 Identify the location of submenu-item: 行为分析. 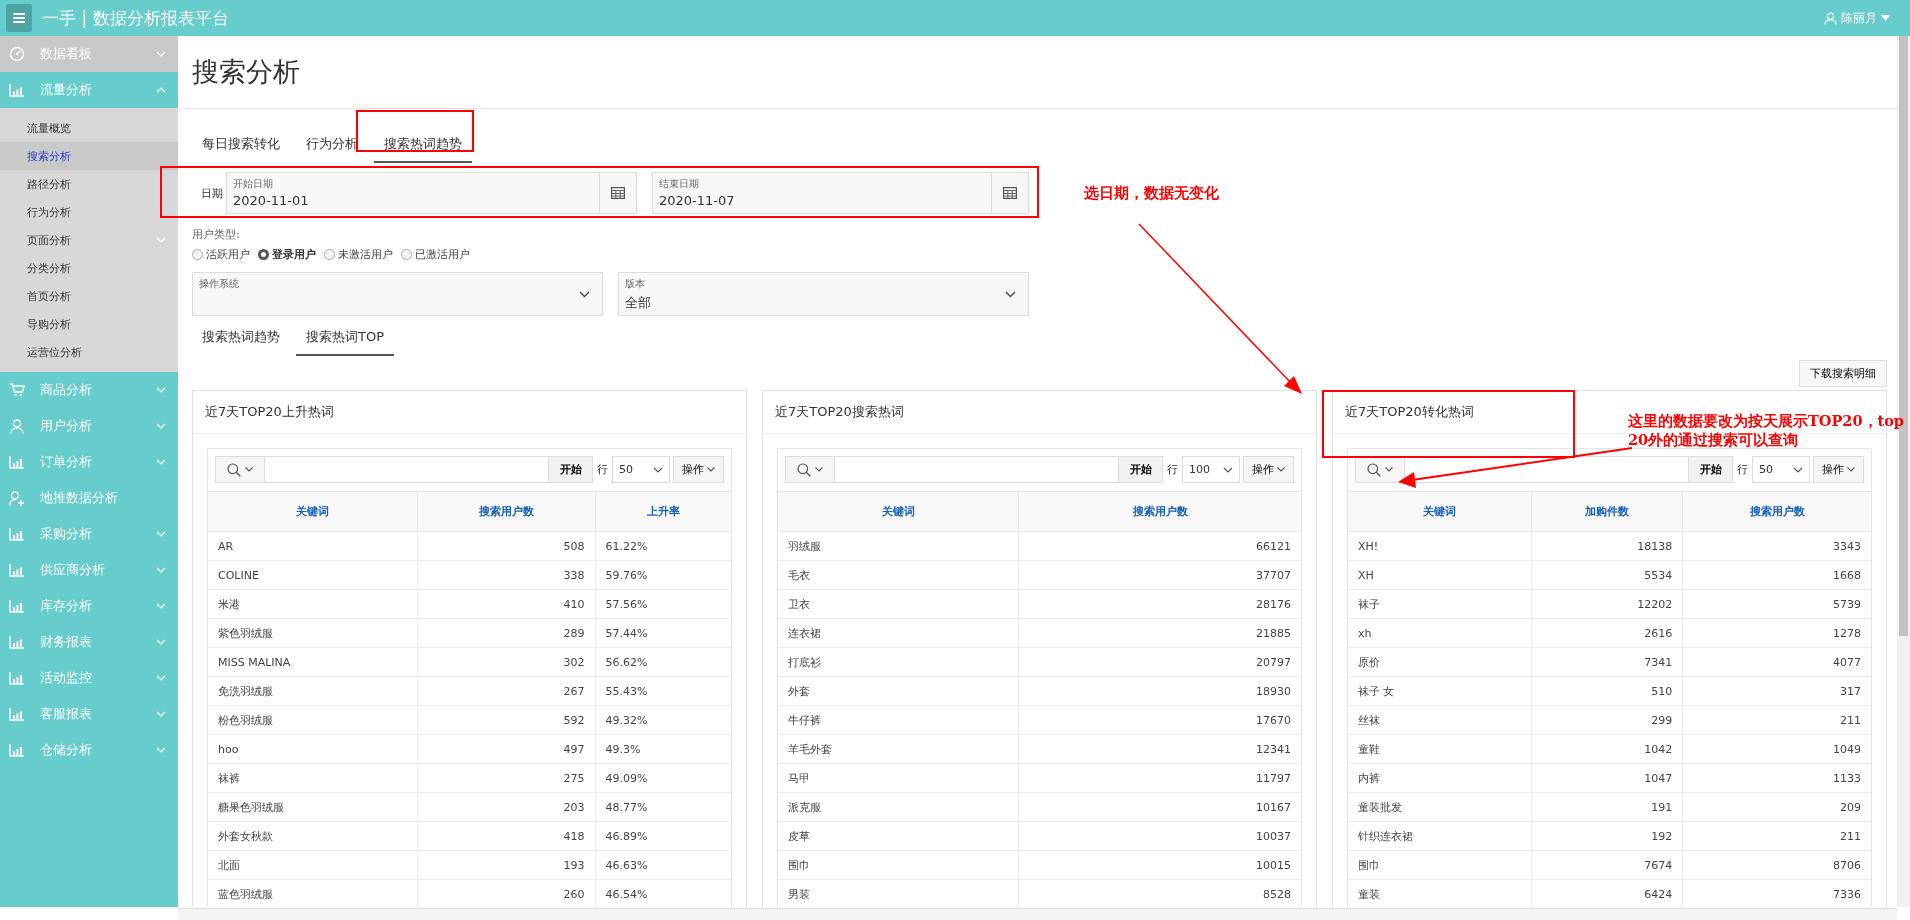
(89, 212).